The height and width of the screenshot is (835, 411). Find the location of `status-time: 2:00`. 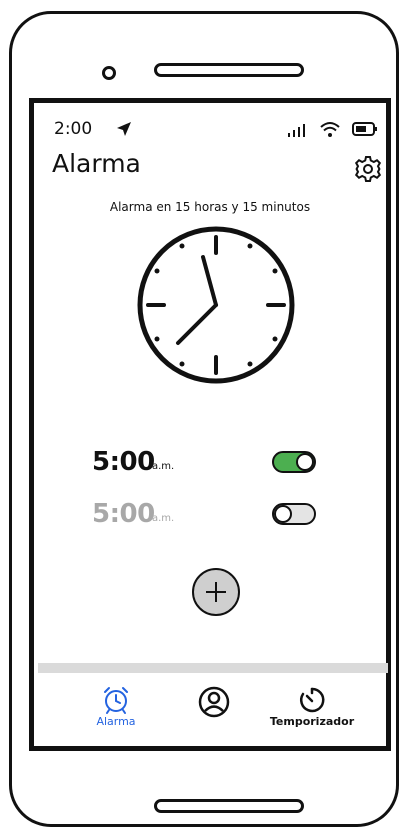

status-time: 2:00 is located at coordinates (73, 129).